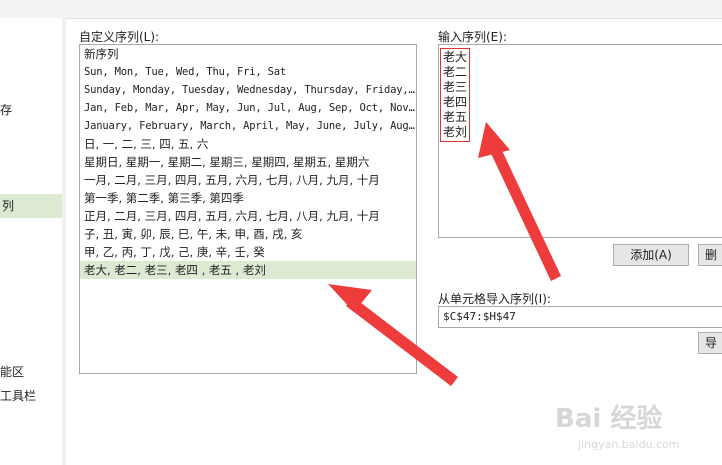  Describe the element at coordinates (455, 102) in the screenshot. I see `entry-line: 老四` at that location.